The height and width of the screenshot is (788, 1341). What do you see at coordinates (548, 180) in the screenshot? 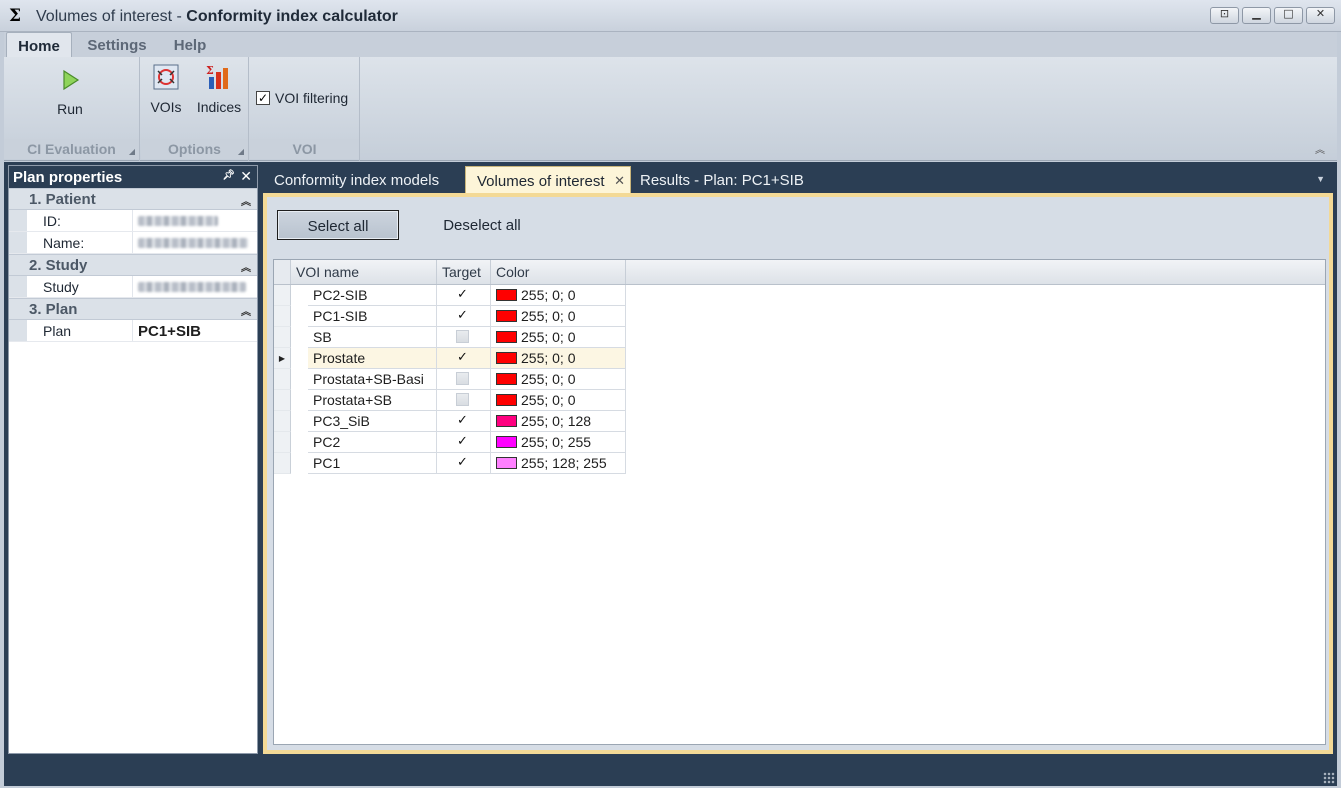
I see `tab-volumes-of-interest: Volumes of interest ✕` at bounding box center [548, 180].